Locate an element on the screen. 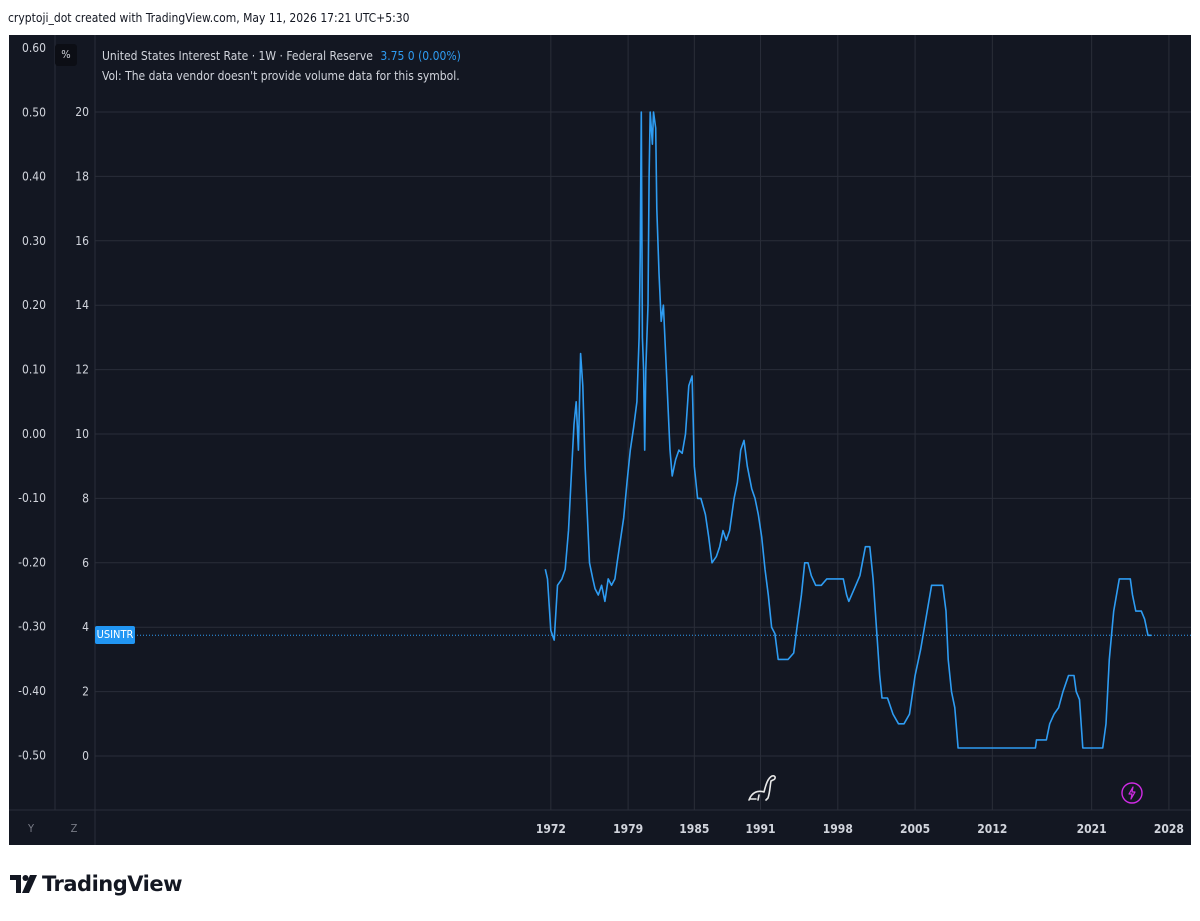 The height and width of the screenshot is (921, 1200). left-tick-label: 0.10 is located at coordinates (34, 370).